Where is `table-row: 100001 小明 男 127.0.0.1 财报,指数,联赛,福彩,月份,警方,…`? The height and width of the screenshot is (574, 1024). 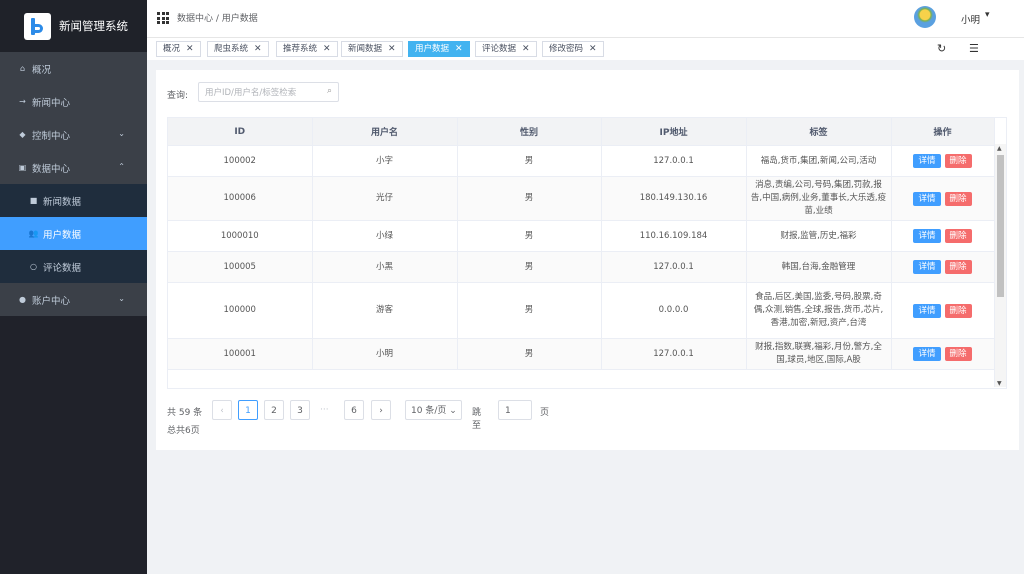 table-row: 100001 小明 男 127.0.0.1 财报,指数,联赛,福彩,月份,警方,… is located at coordinates (581, 354).